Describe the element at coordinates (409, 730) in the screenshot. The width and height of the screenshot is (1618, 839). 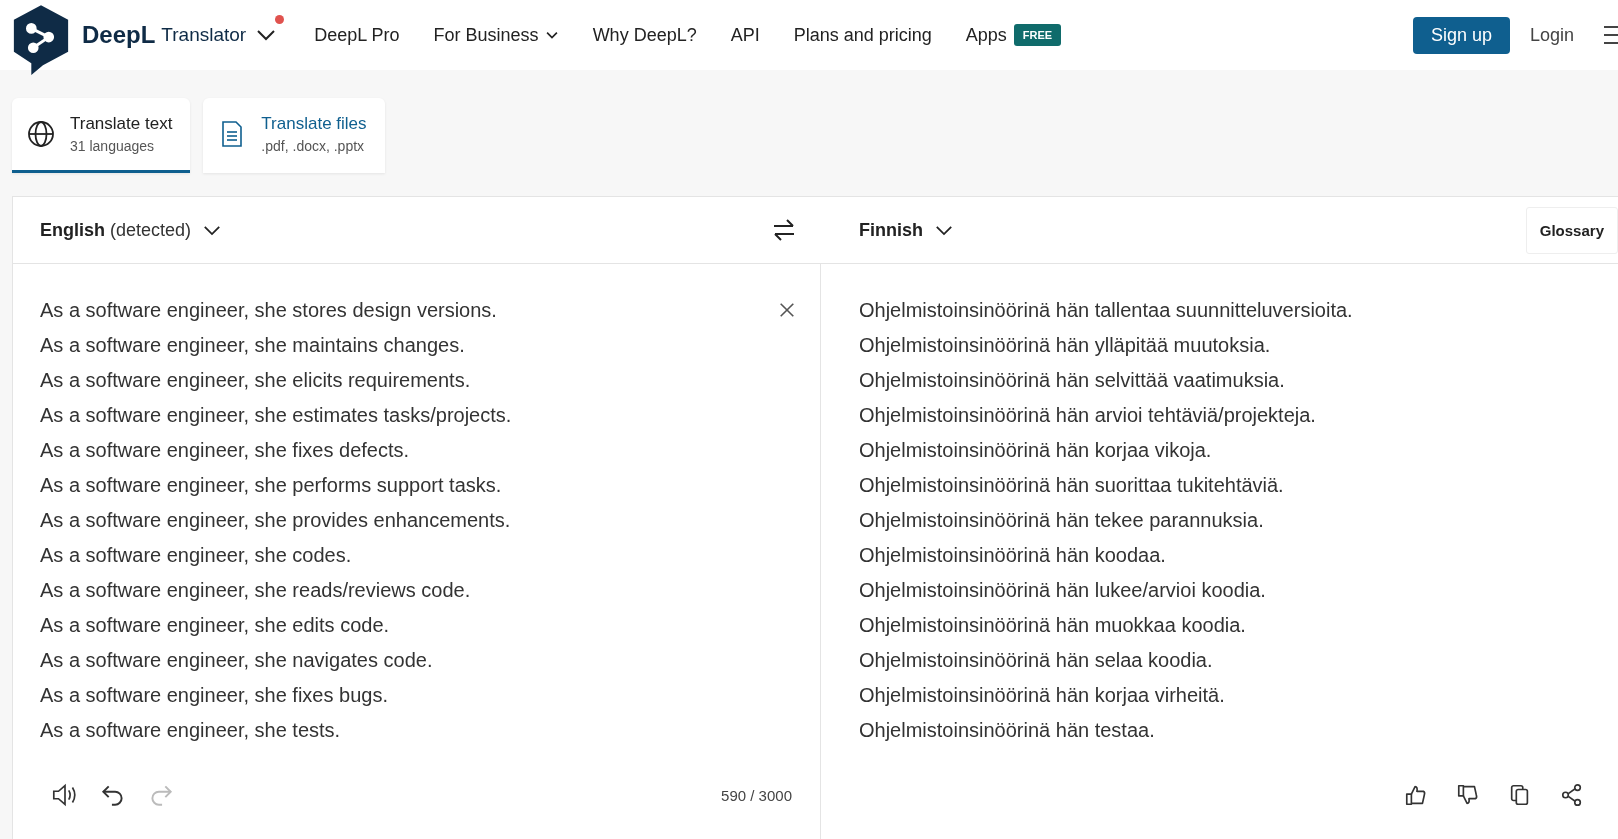
I see `source-sentence: As a software engineer, she tests.` at that location.